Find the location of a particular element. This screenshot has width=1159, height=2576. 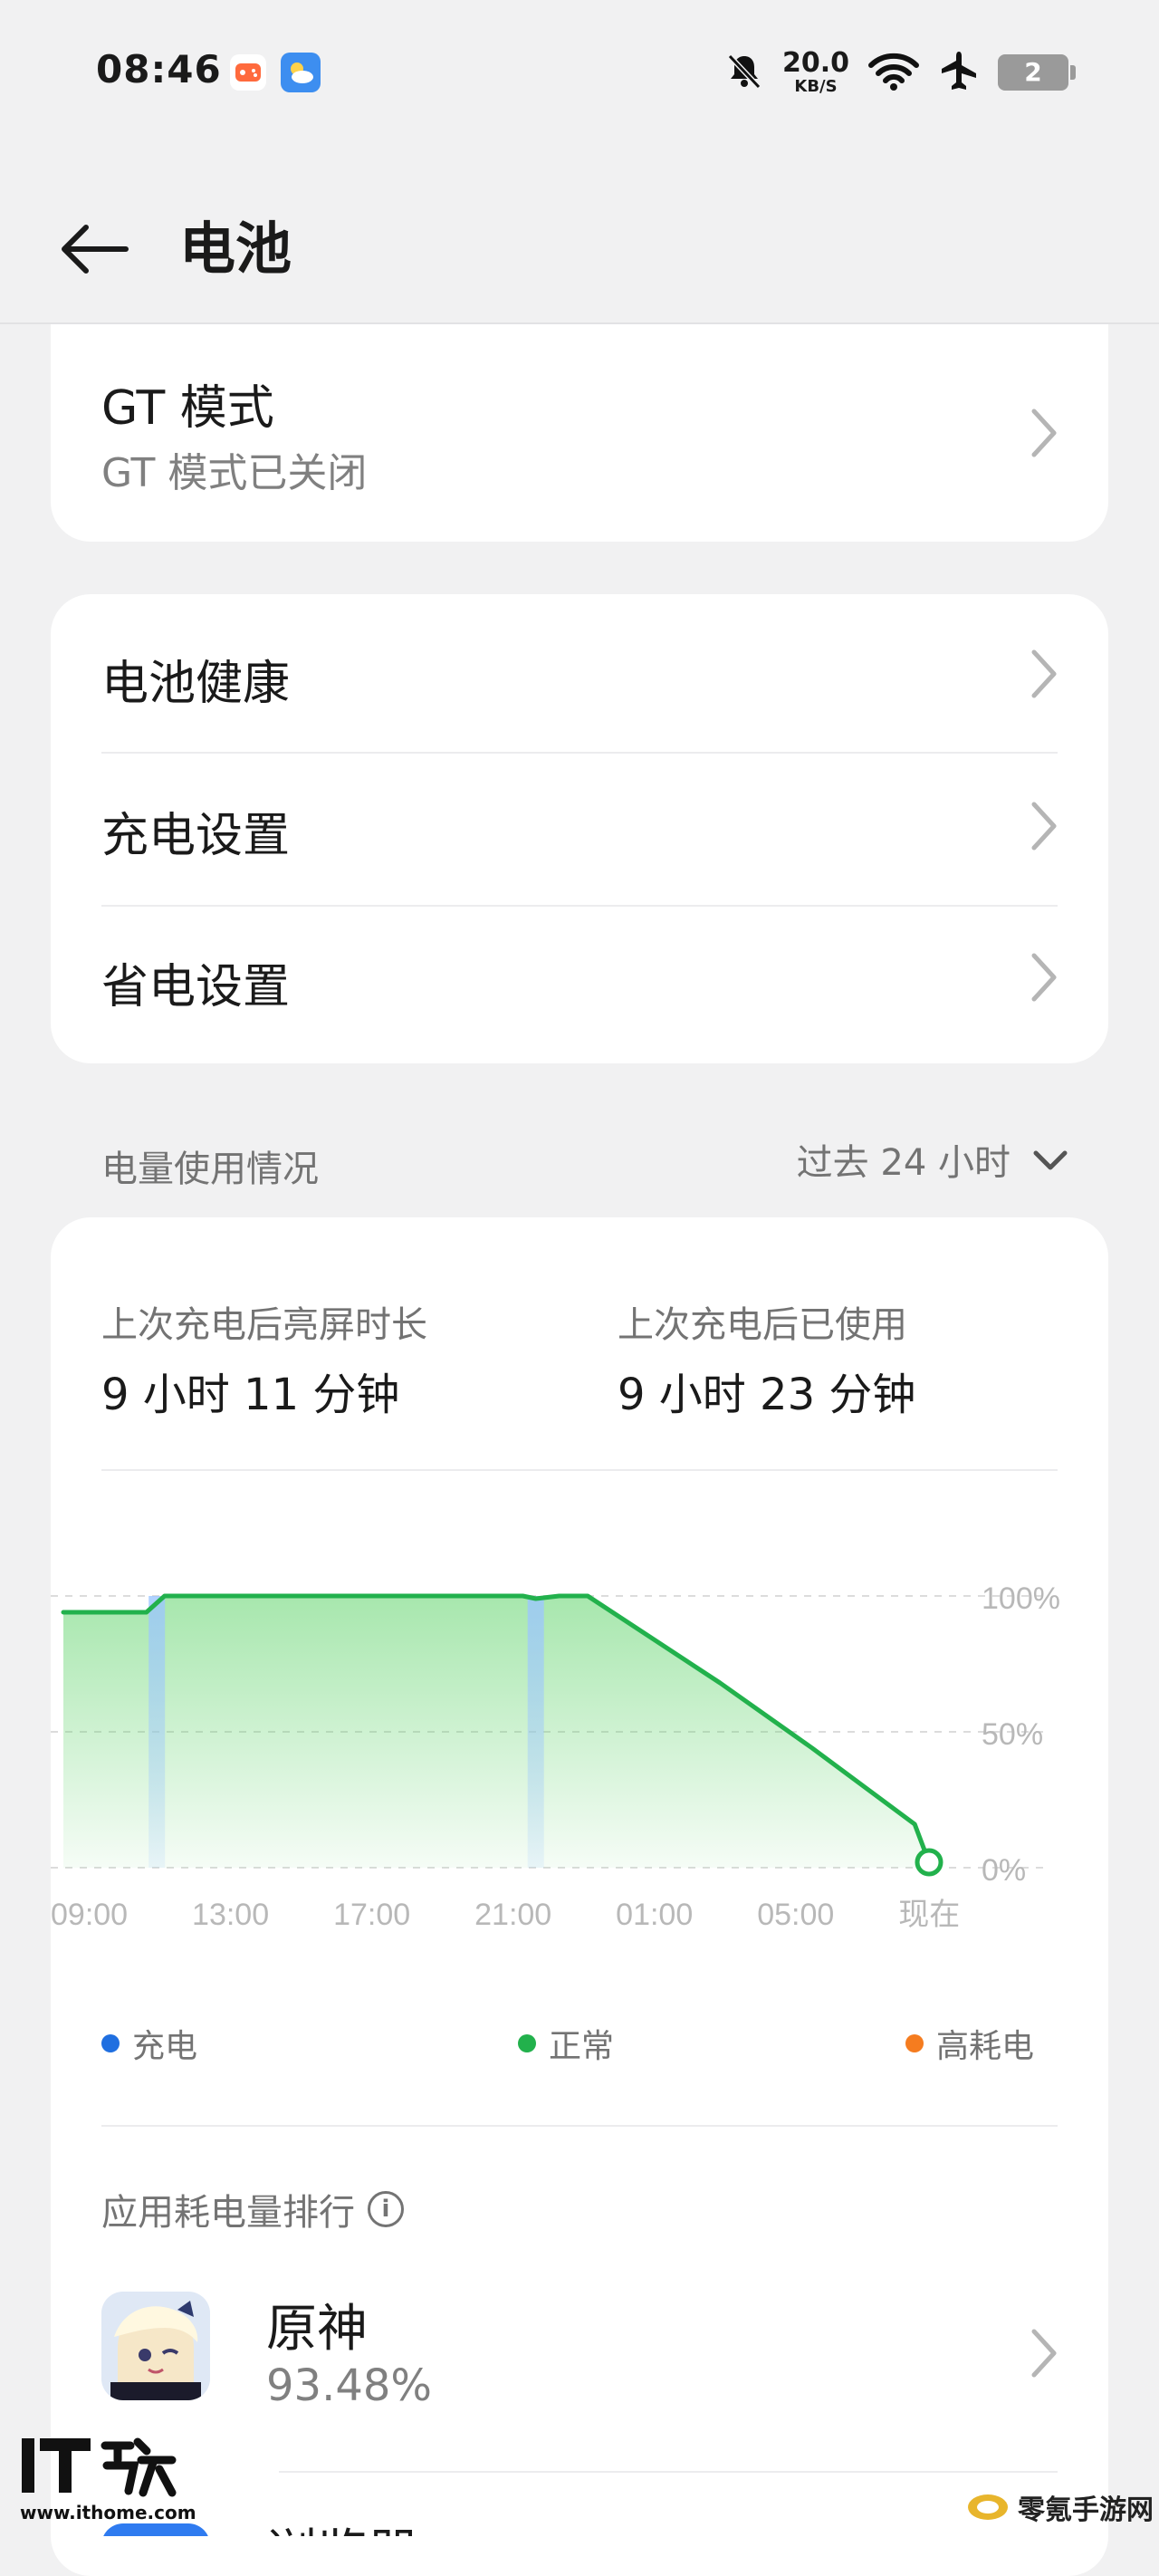

y-tick-label: 50% is located at coordinates (1012, 1734).